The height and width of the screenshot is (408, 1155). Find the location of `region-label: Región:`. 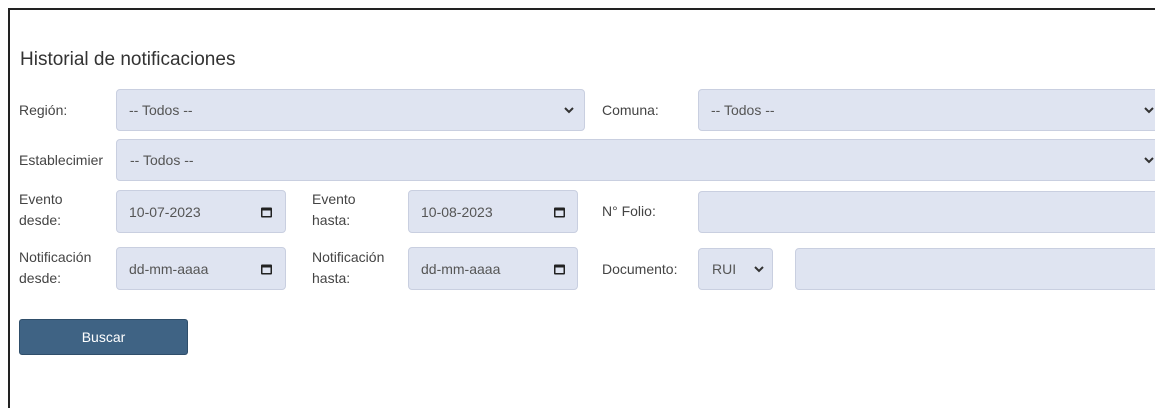

region-label: Región: is located at coordinates (43, 110).